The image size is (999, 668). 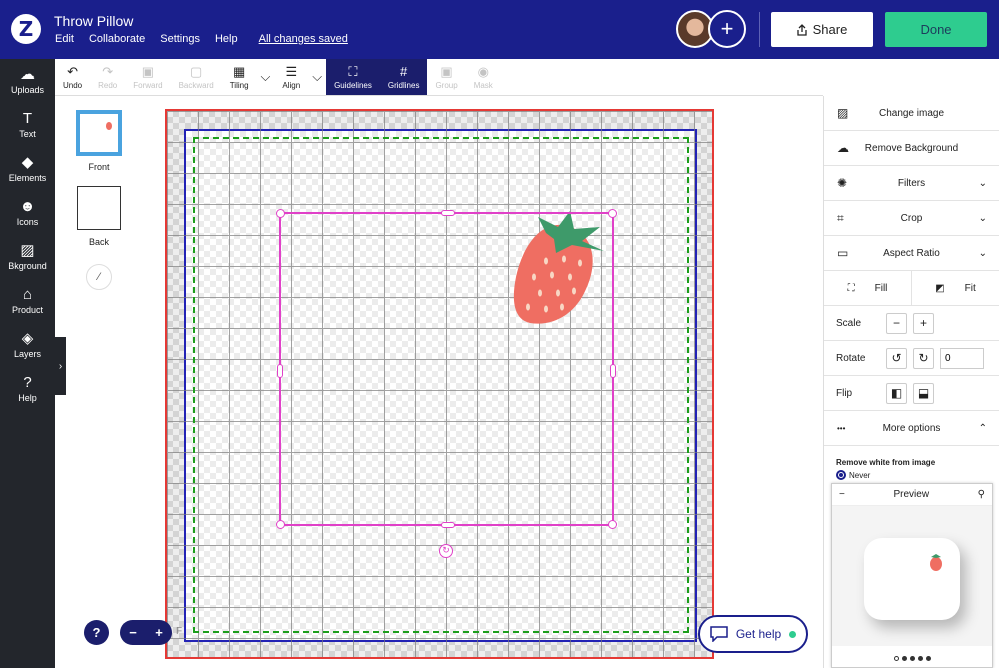 What do you see at coordinates (27, 213) in the screenshot?
I see `sidebar-item-icons: ☻ Icons` at bounding box center [27, 213].